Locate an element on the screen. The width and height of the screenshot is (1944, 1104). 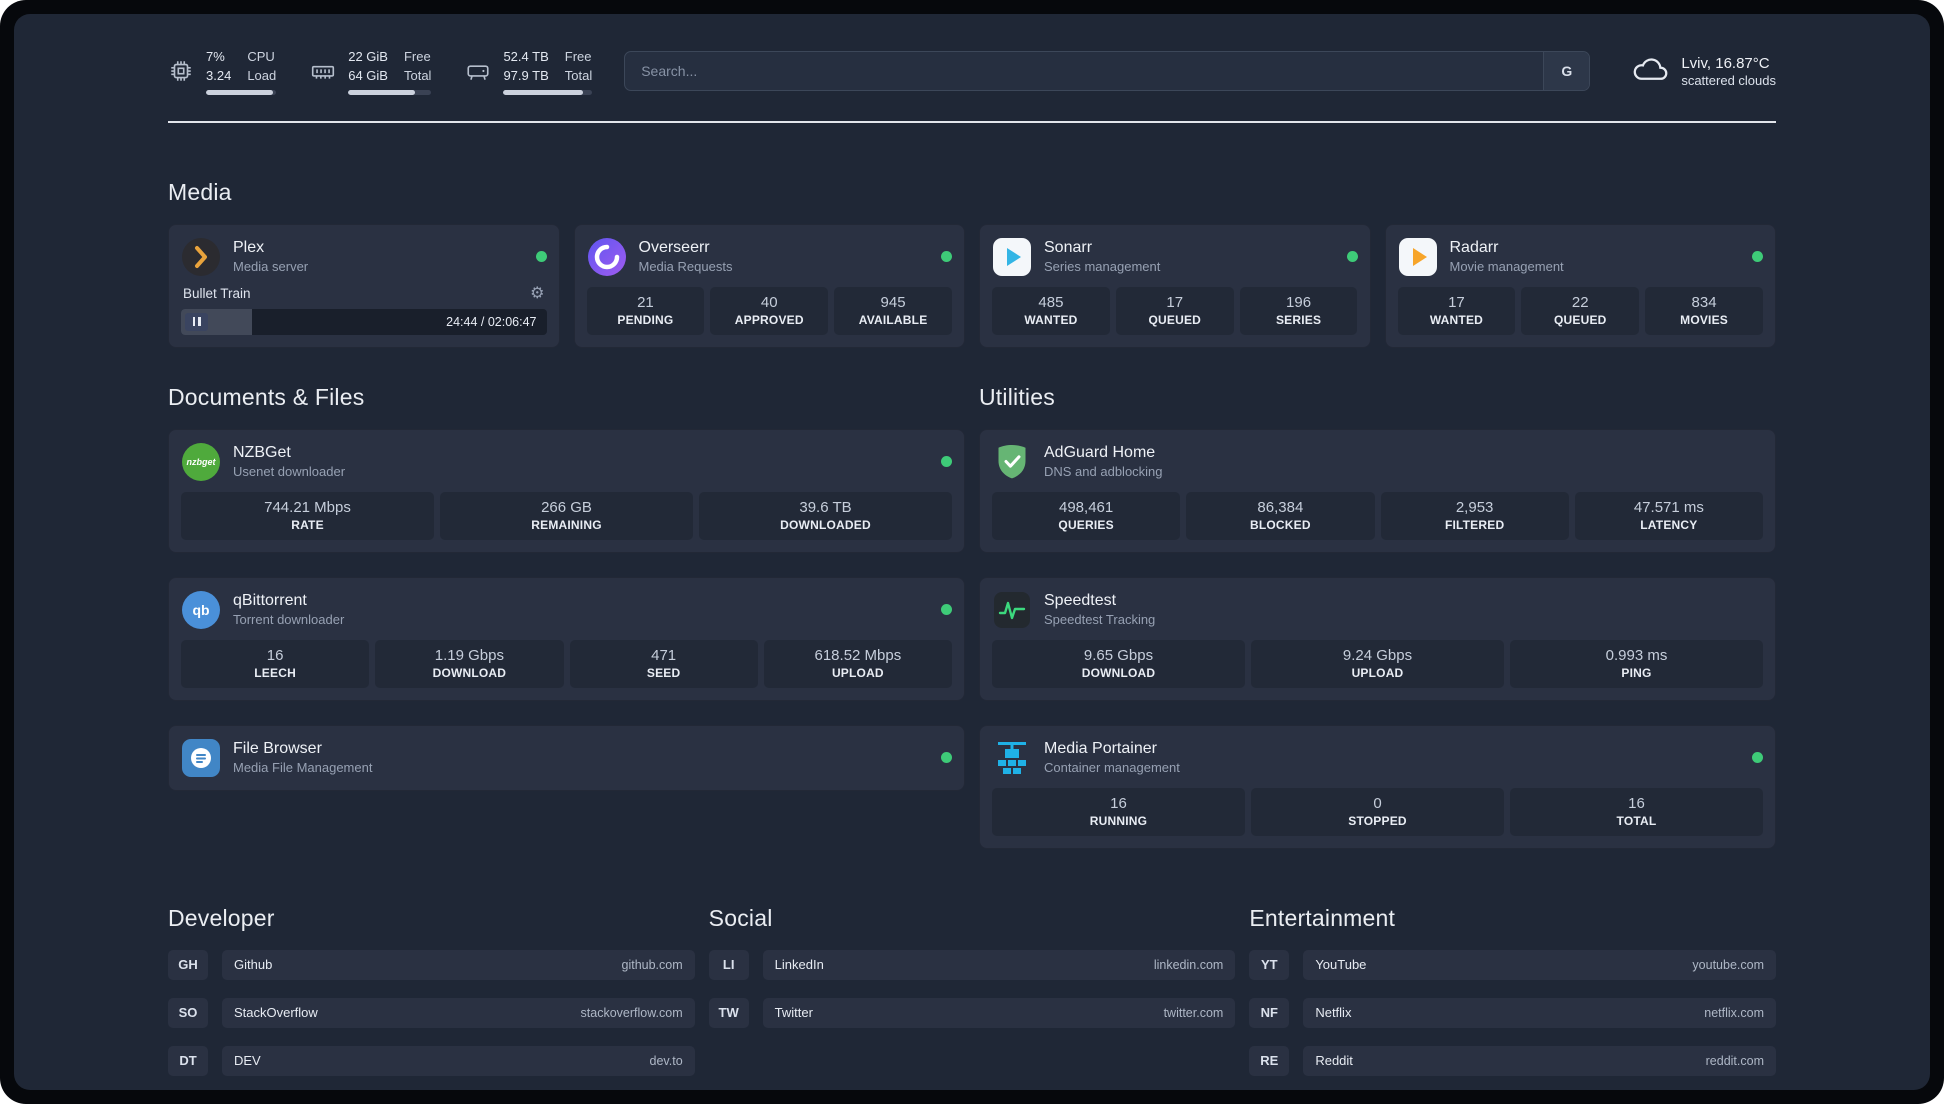
sonarr-icon is located at coordinates (1012, 257).